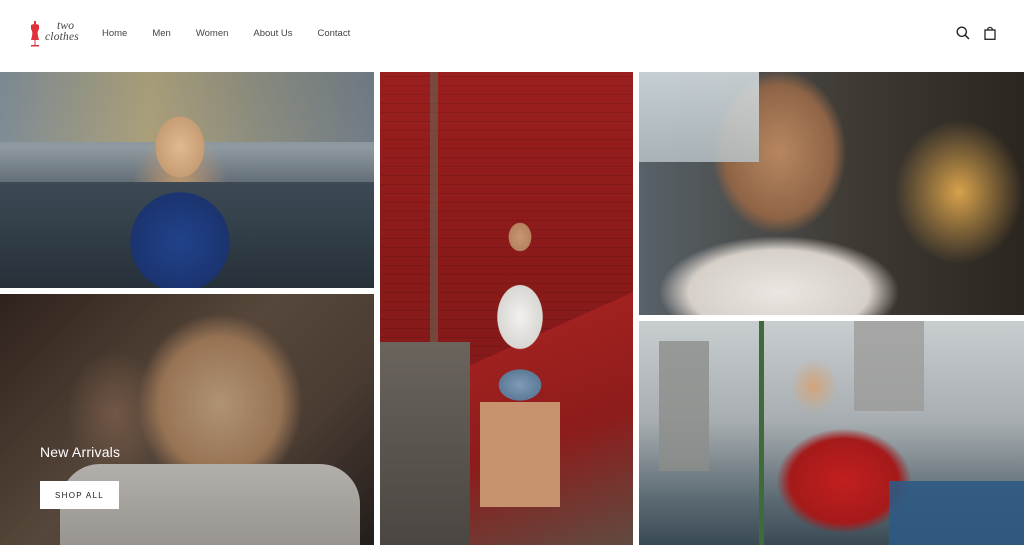 This screenshot has height=545, width=1024. What do you see at coordinates (238, 35) in the screenshot?
I see `main-nav: Home Men Women About Us Contact` at bounding box center [238, 35].